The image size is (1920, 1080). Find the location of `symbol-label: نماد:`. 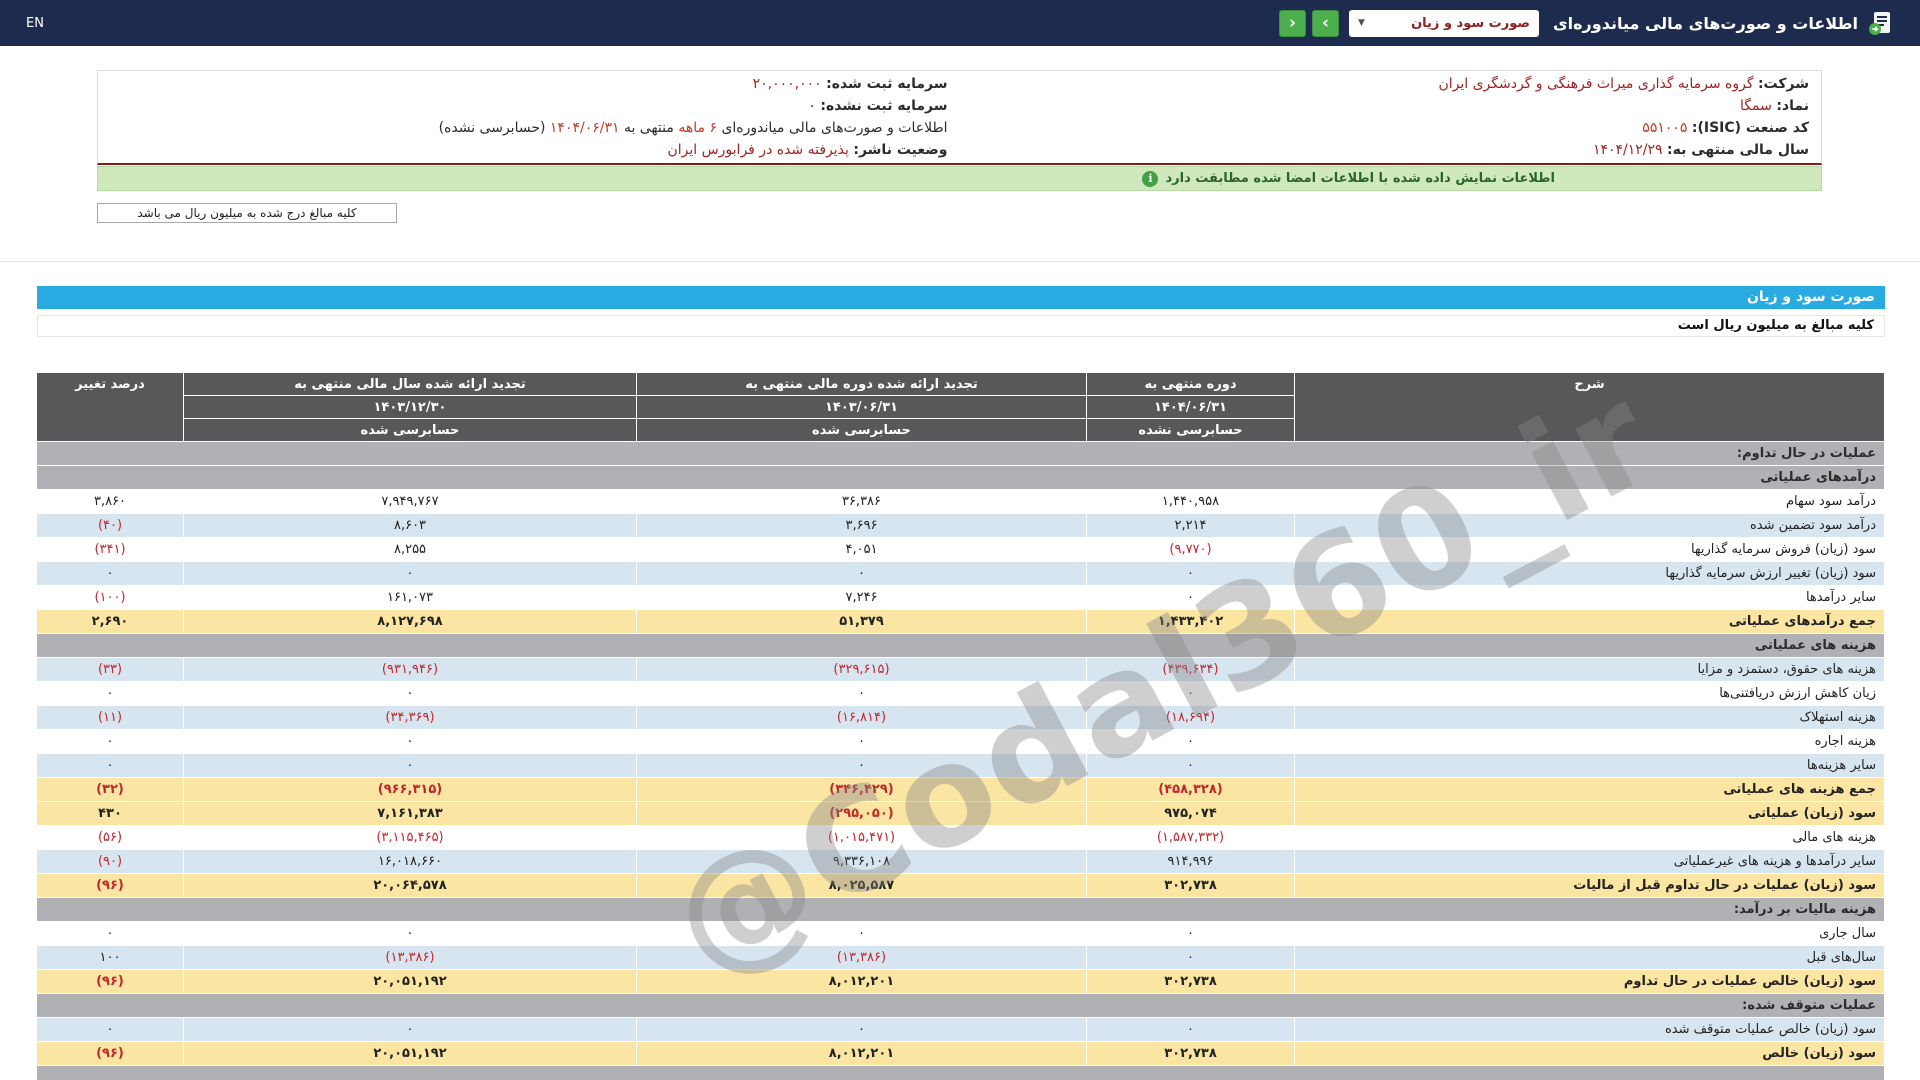

symbol-label: نماد: is located at coordinates (1792, 106).